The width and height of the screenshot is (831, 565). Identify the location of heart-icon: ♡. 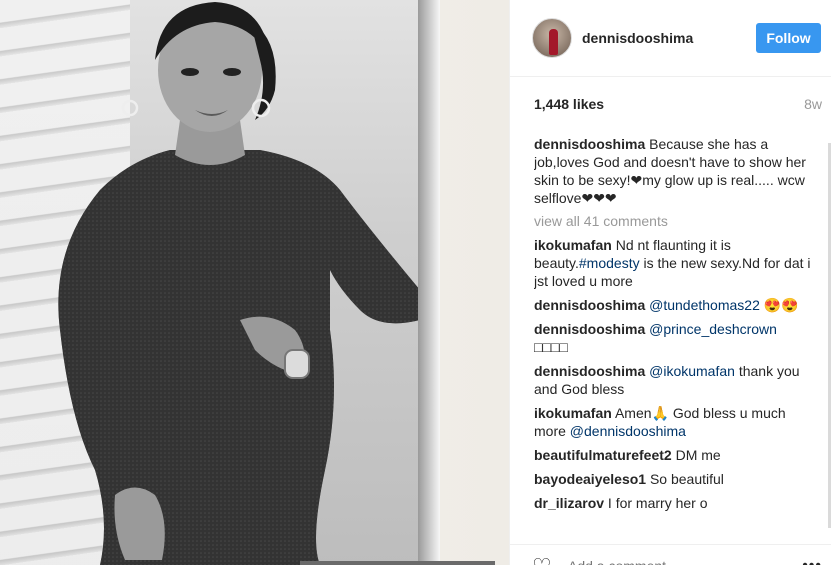
(542, 560).